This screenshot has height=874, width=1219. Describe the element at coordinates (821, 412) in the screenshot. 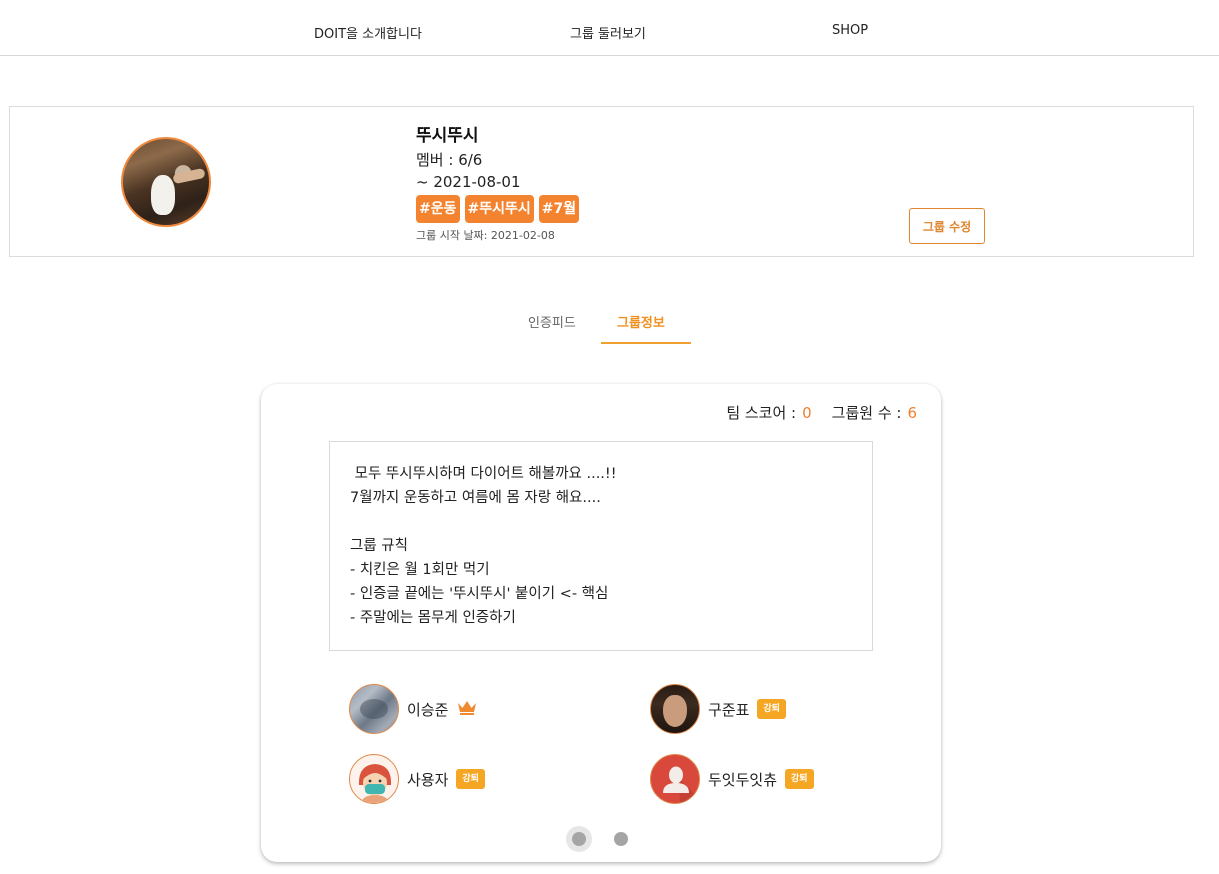

I see `score-summary: 팀 스코어 : 0 그룹원 수 : 6` at that location.